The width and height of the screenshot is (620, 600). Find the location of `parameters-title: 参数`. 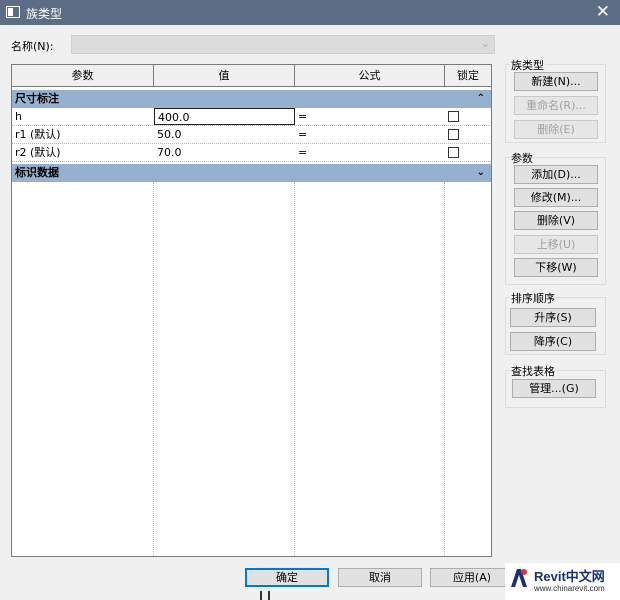

parameters-title: 参数 is located at coordinates (522, 158).